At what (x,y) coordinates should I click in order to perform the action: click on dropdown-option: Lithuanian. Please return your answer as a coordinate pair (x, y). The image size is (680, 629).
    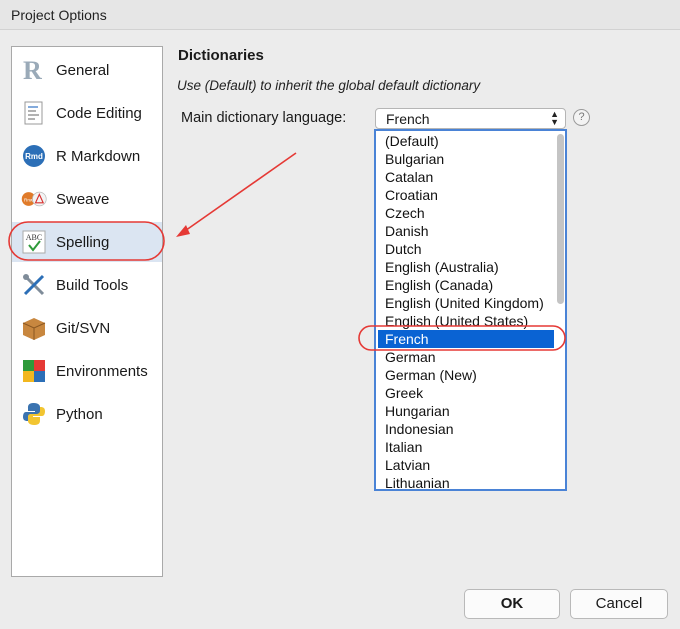
    Looking at the image, I should click on (466, 481).